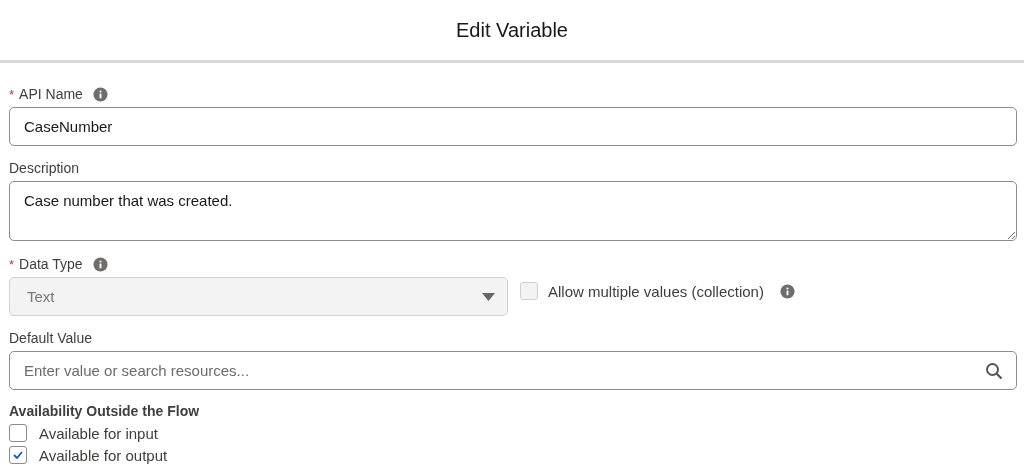 This screenshot has width=1024, height=470. Describe the element at coordinates (100, 94) in the screenshot. I see `info-icon` at that location.